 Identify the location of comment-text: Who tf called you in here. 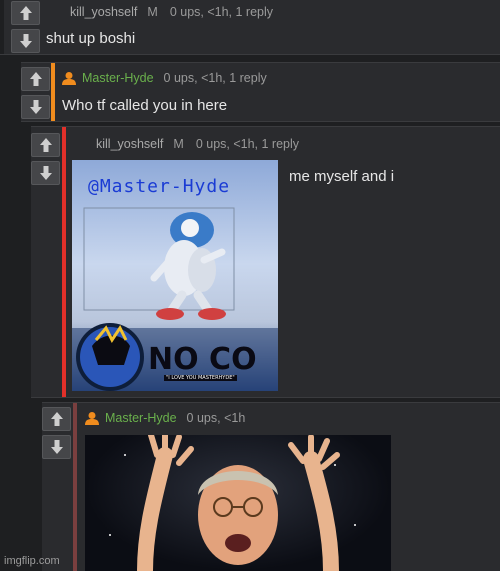
(145, 105).